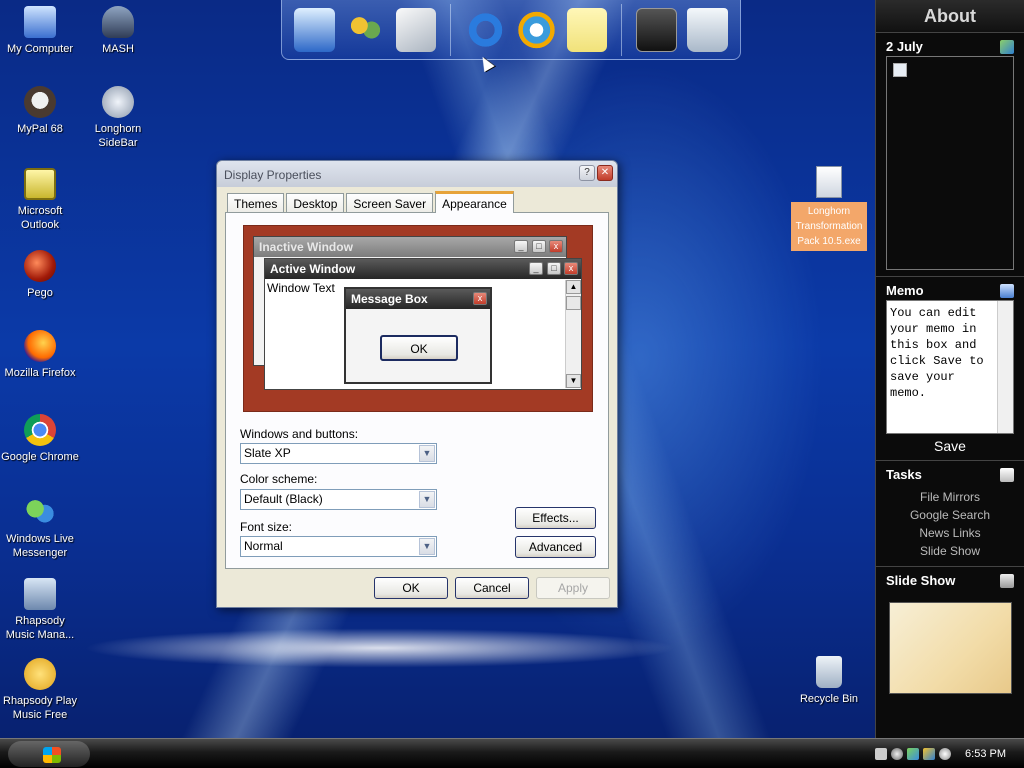 Image resolution: width=1024 pixels, height=768 pixels. I want to click on desktop-icon-label: Windows Live Messenger, so click(40, 546).